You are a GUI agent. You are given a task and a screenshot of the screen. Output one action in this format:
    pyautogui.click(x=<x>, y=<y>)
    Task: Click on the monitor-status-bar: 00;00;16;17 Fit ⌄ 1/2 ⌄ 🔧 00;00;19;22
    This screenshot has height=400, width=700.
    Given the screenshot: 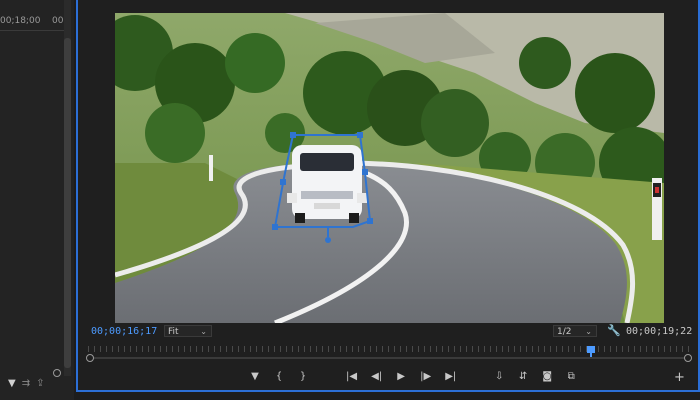 What is the action you would take?
    pyautogui.click(x=388, y=332)
    